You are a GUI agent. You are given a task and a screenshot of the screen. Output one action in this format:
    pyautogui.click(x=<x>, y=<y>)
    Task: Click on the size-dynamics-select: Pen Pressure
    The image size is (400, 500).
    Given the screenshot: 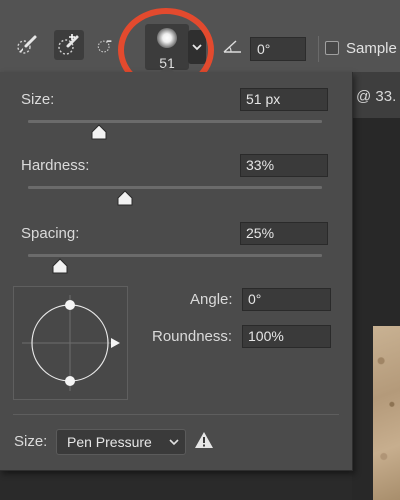 What is the action you would take?
    pyautogui.click(x=121, y=442)
    